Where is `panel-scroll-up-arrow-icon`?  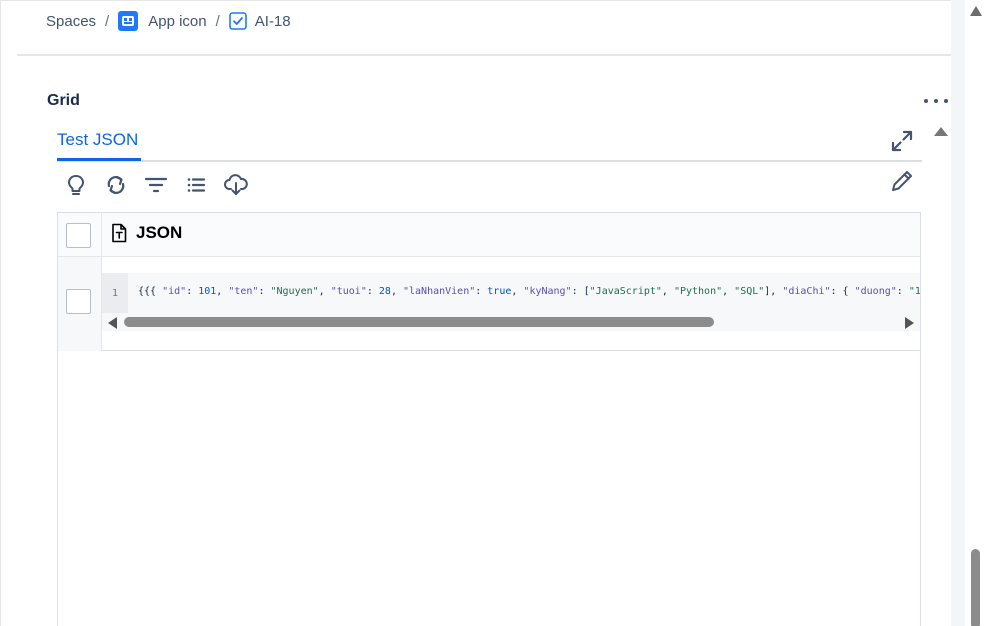 panel-scroll-up-arrow-icon is located at coordinates (941, 131).